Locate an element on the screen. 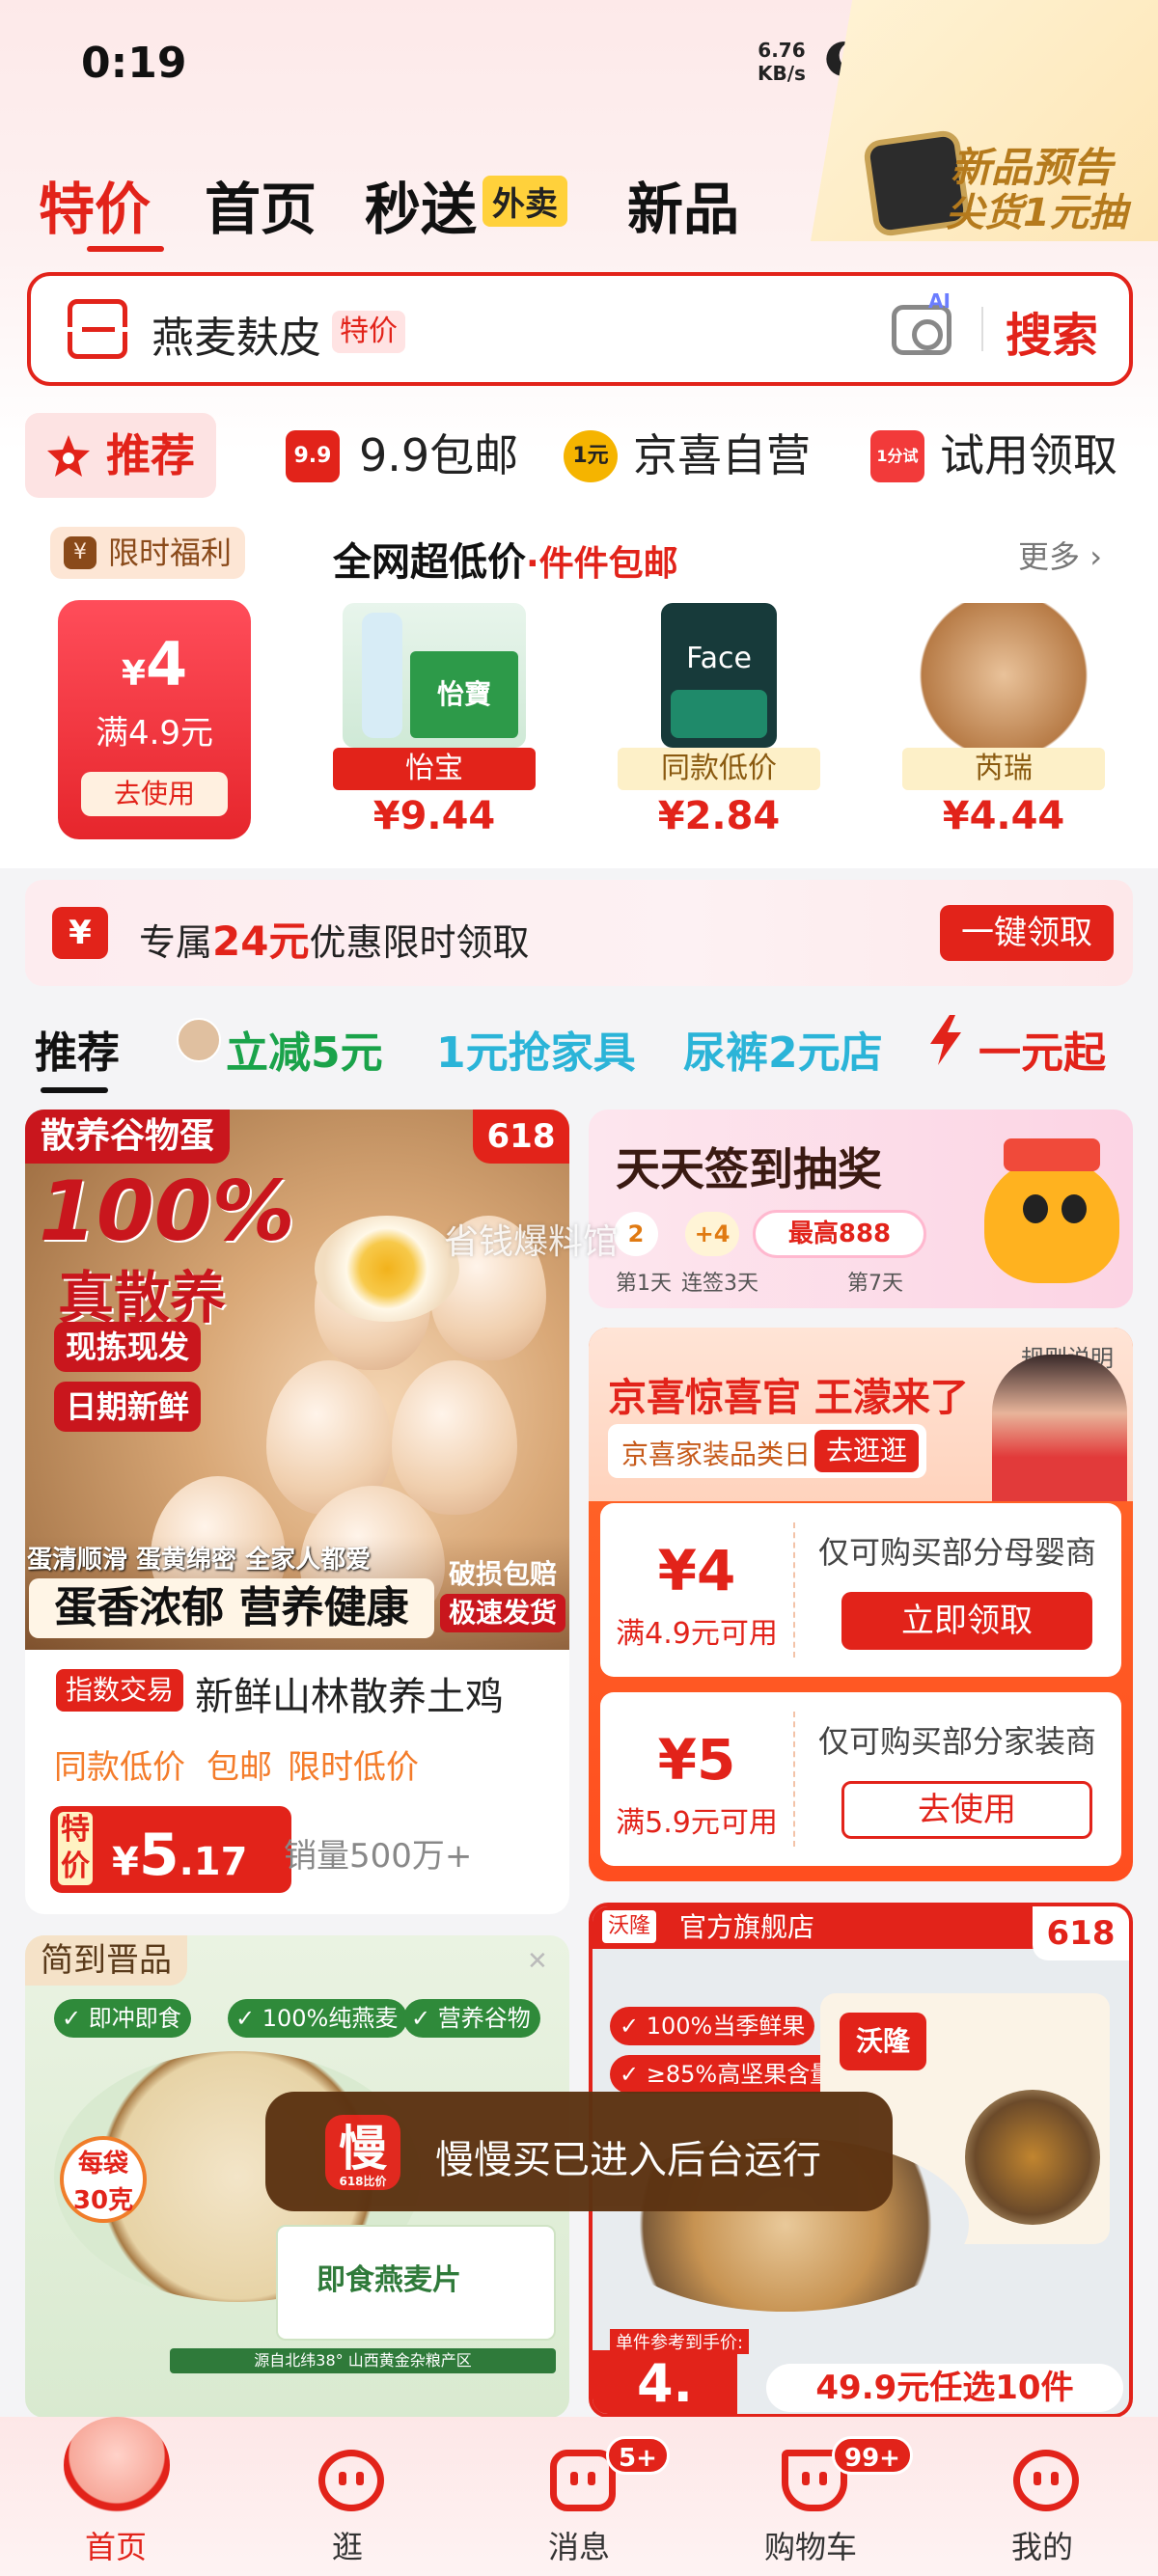  eggs-image is located at coordinates (1003, 676).